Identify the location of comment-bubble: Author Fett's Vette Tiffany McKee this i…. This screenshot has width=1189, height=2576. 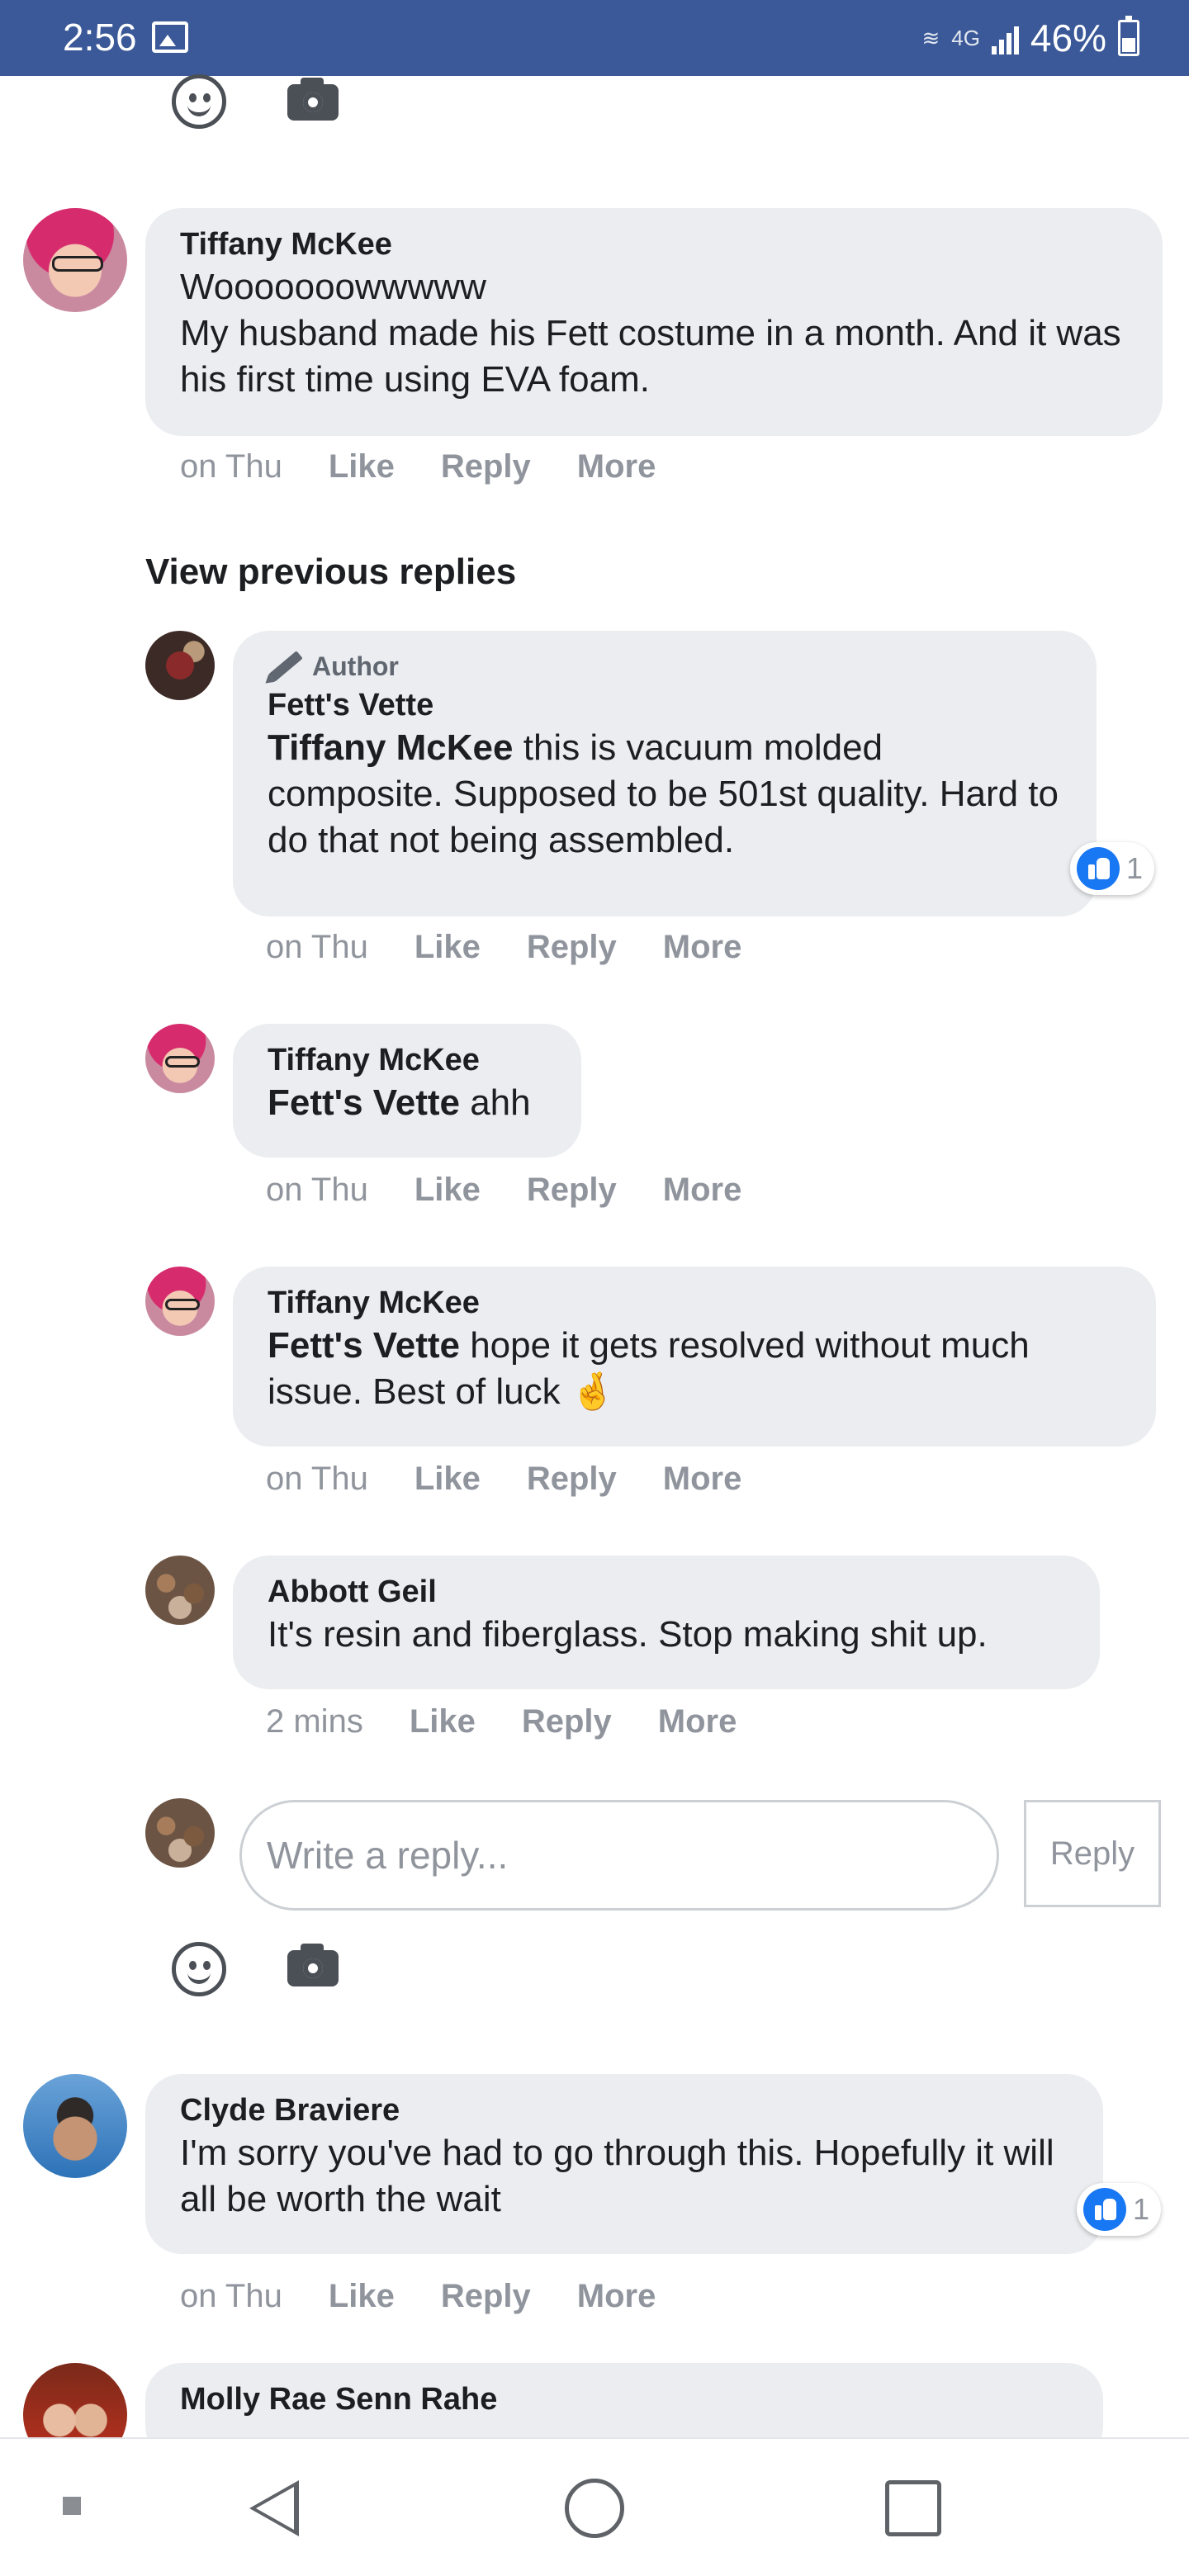
(665, 773).